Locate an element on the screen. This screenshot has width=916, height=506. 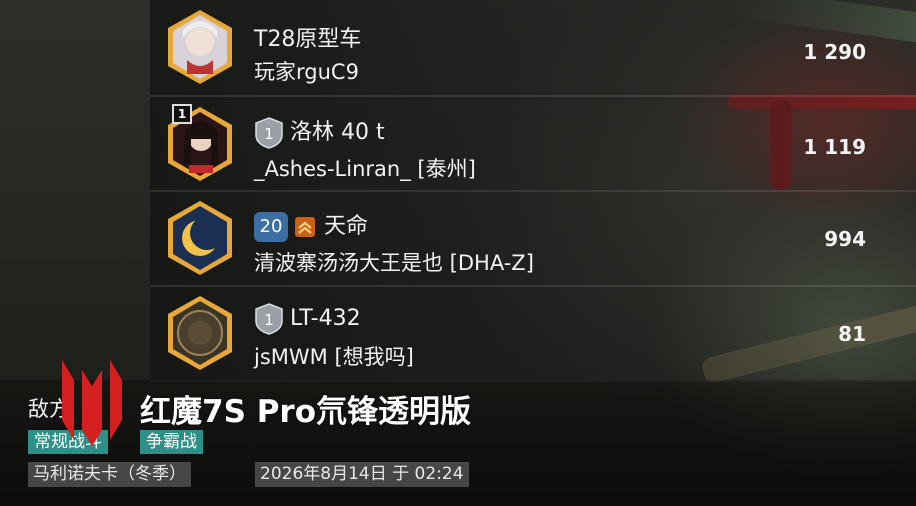
redmagic-logo-icon is located at coordinates (92, 403).